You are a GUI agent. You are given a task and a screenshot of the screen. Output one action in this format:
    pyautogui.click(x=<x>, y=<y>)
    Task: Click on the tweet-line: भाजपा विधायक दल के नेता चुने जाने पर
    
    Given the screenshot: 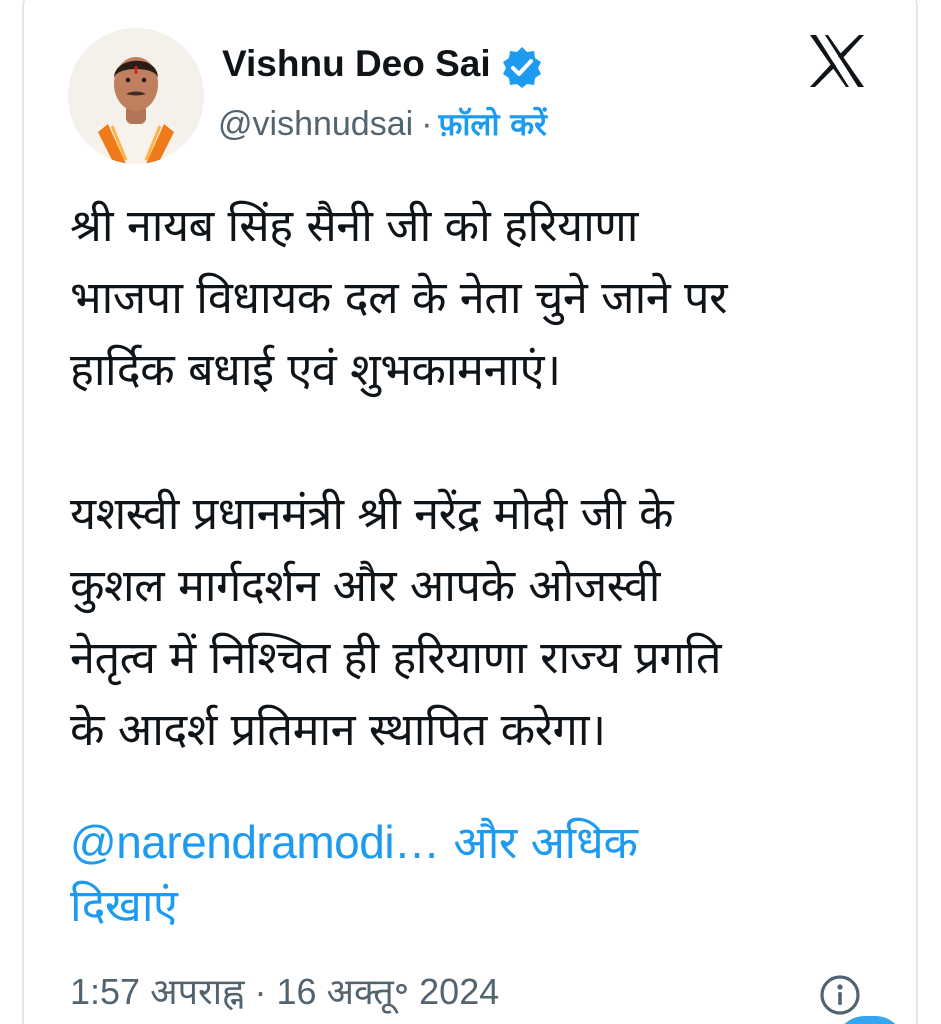 What is the action you would take?
    pyautogui.click(x=398, y=297)
    